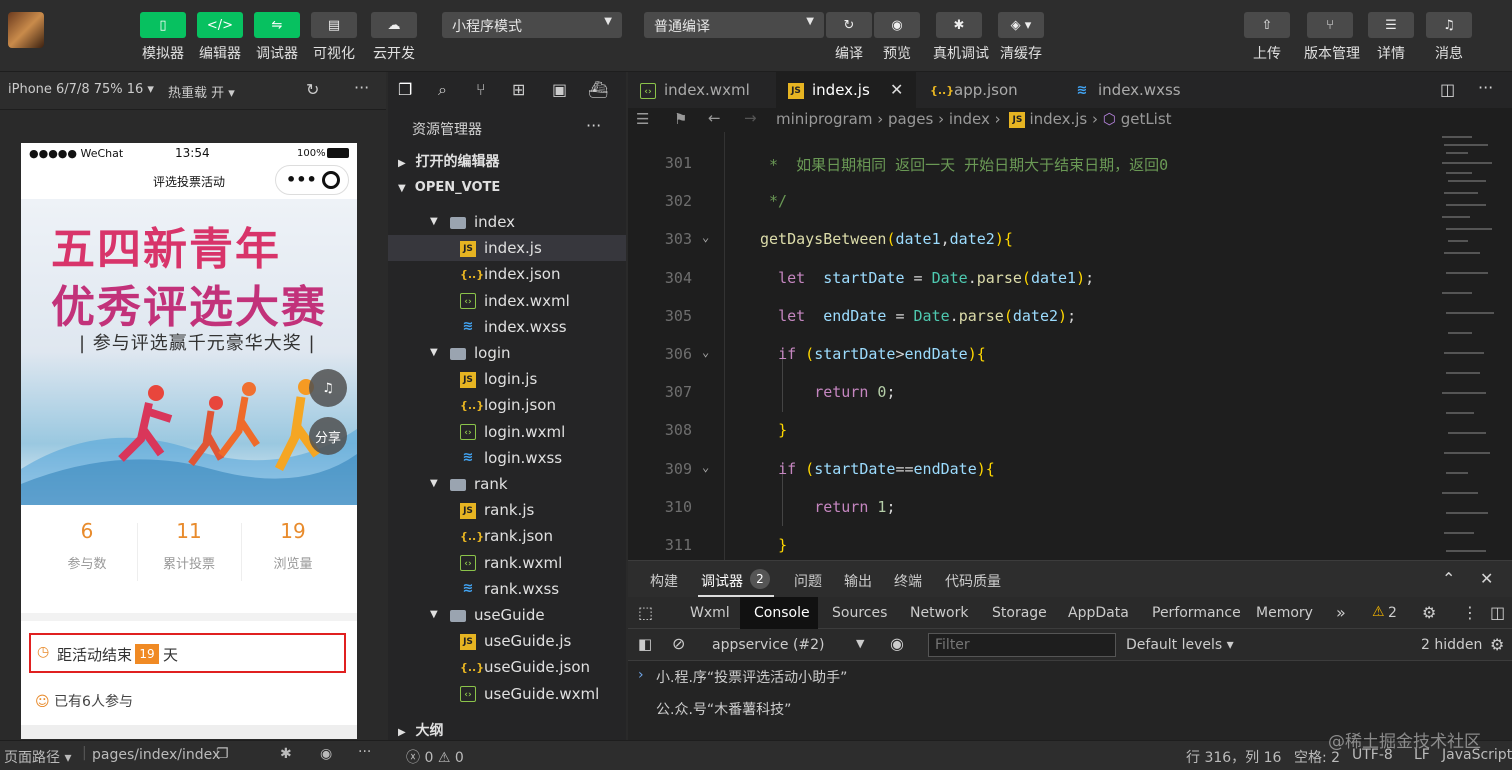 This screenshot has width=1512, height=770. Describe the element at coordinates (394, 37) in the screenshot. I see `cloud-button: ☁ 云开发` at that location.